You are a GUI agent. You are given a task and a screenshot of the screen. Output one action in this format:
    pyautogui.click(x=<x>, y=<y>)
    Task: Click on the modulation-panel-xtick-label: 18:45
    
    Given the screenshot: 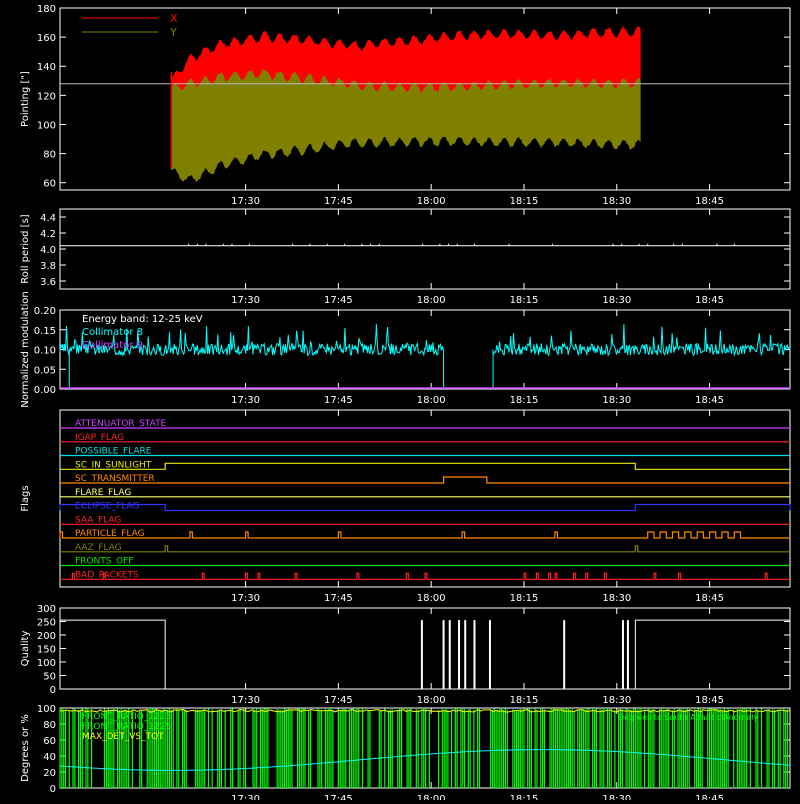 What is the action you would take?
    pyautogui.click(x=709, y=400)
    